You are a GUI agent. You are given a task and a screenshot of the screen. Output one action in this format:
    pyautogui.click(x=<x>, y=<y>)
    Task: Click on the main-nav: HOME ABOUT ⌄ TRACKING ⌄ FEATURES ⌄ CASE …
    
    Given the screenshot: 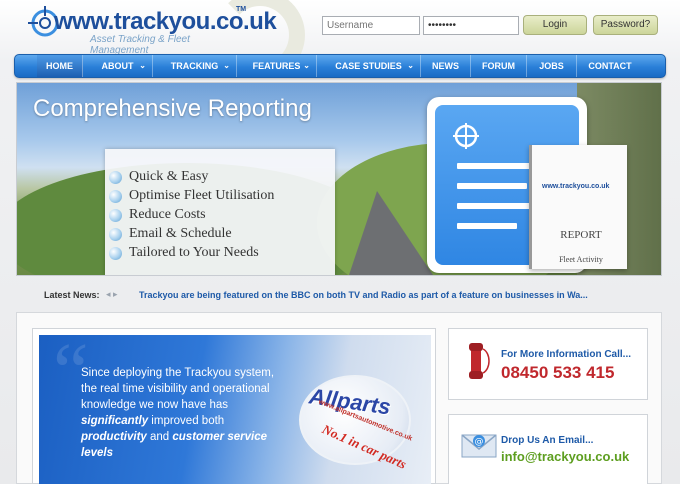 What is the action you would take?
    pyautogui.click(x=340, y=66)
    